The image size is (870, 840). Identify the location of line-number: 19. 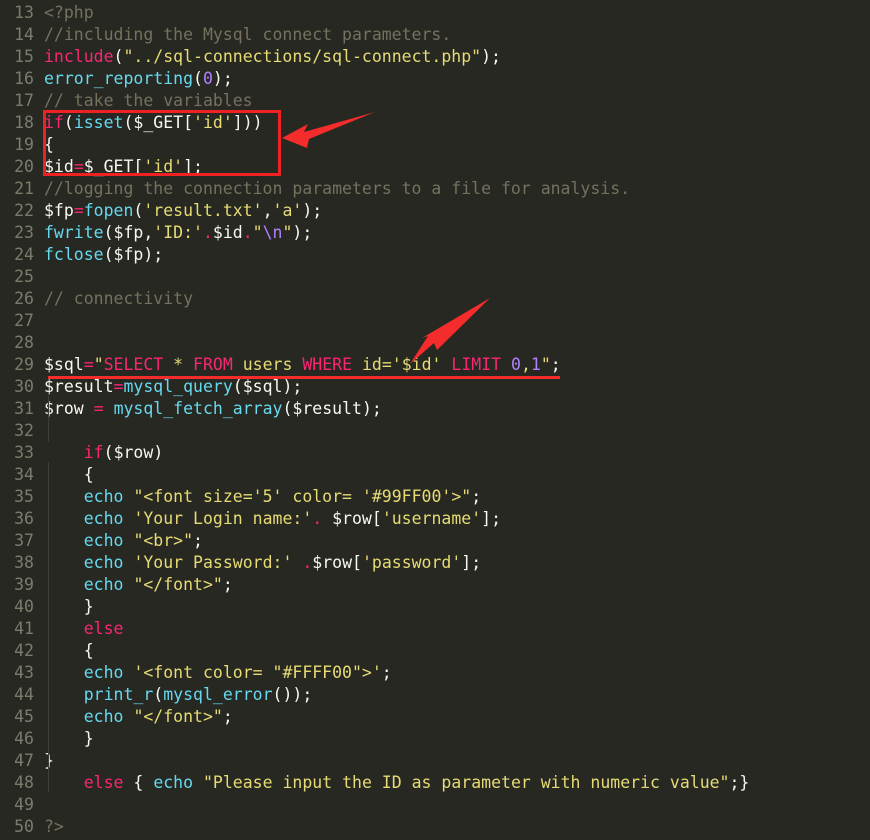
(24, 144).